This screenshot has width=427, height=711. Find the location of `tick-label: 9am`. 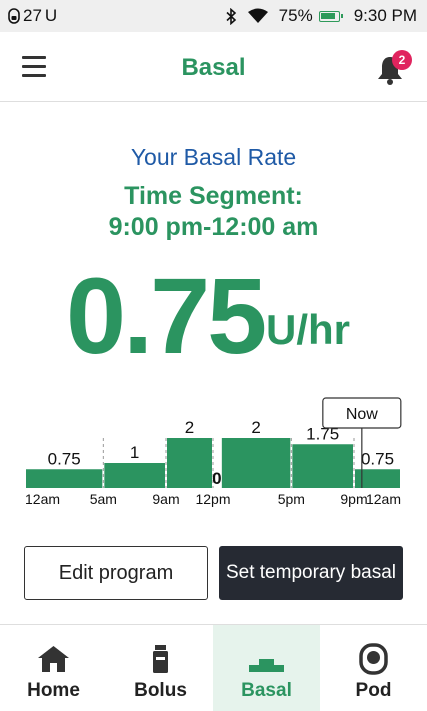

tick-label: 9am is located at coordinates (165, 499).